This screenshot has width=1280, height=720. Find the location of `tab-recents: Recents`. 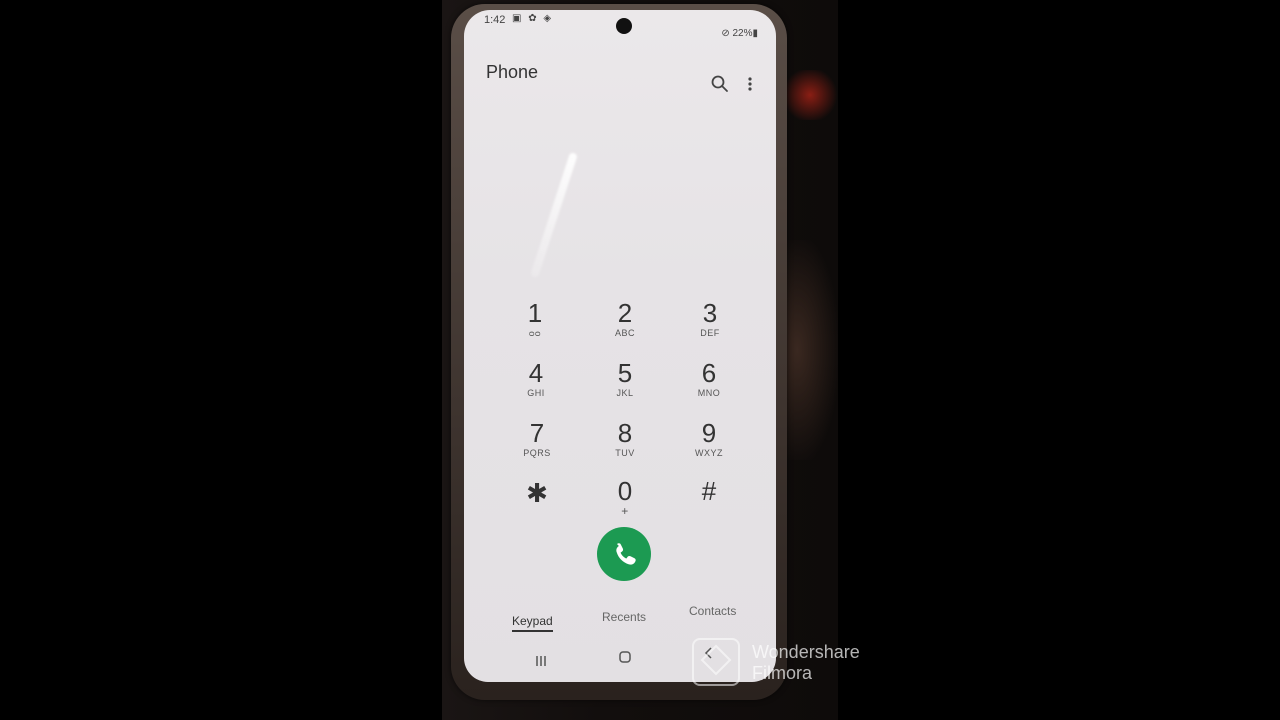

tab-recents: Recents is located at coordinates (624, 617).